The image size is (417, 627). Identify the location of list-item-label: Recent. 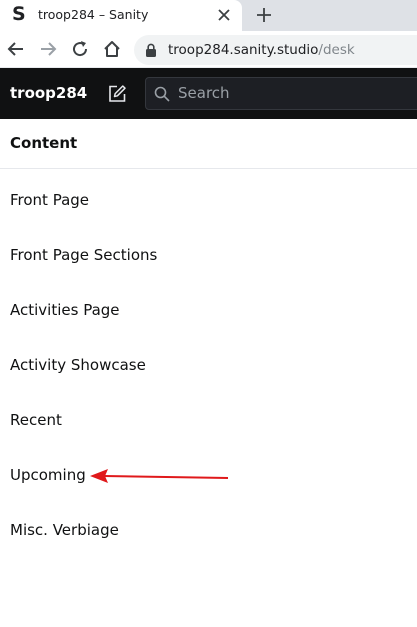
(36, 420).